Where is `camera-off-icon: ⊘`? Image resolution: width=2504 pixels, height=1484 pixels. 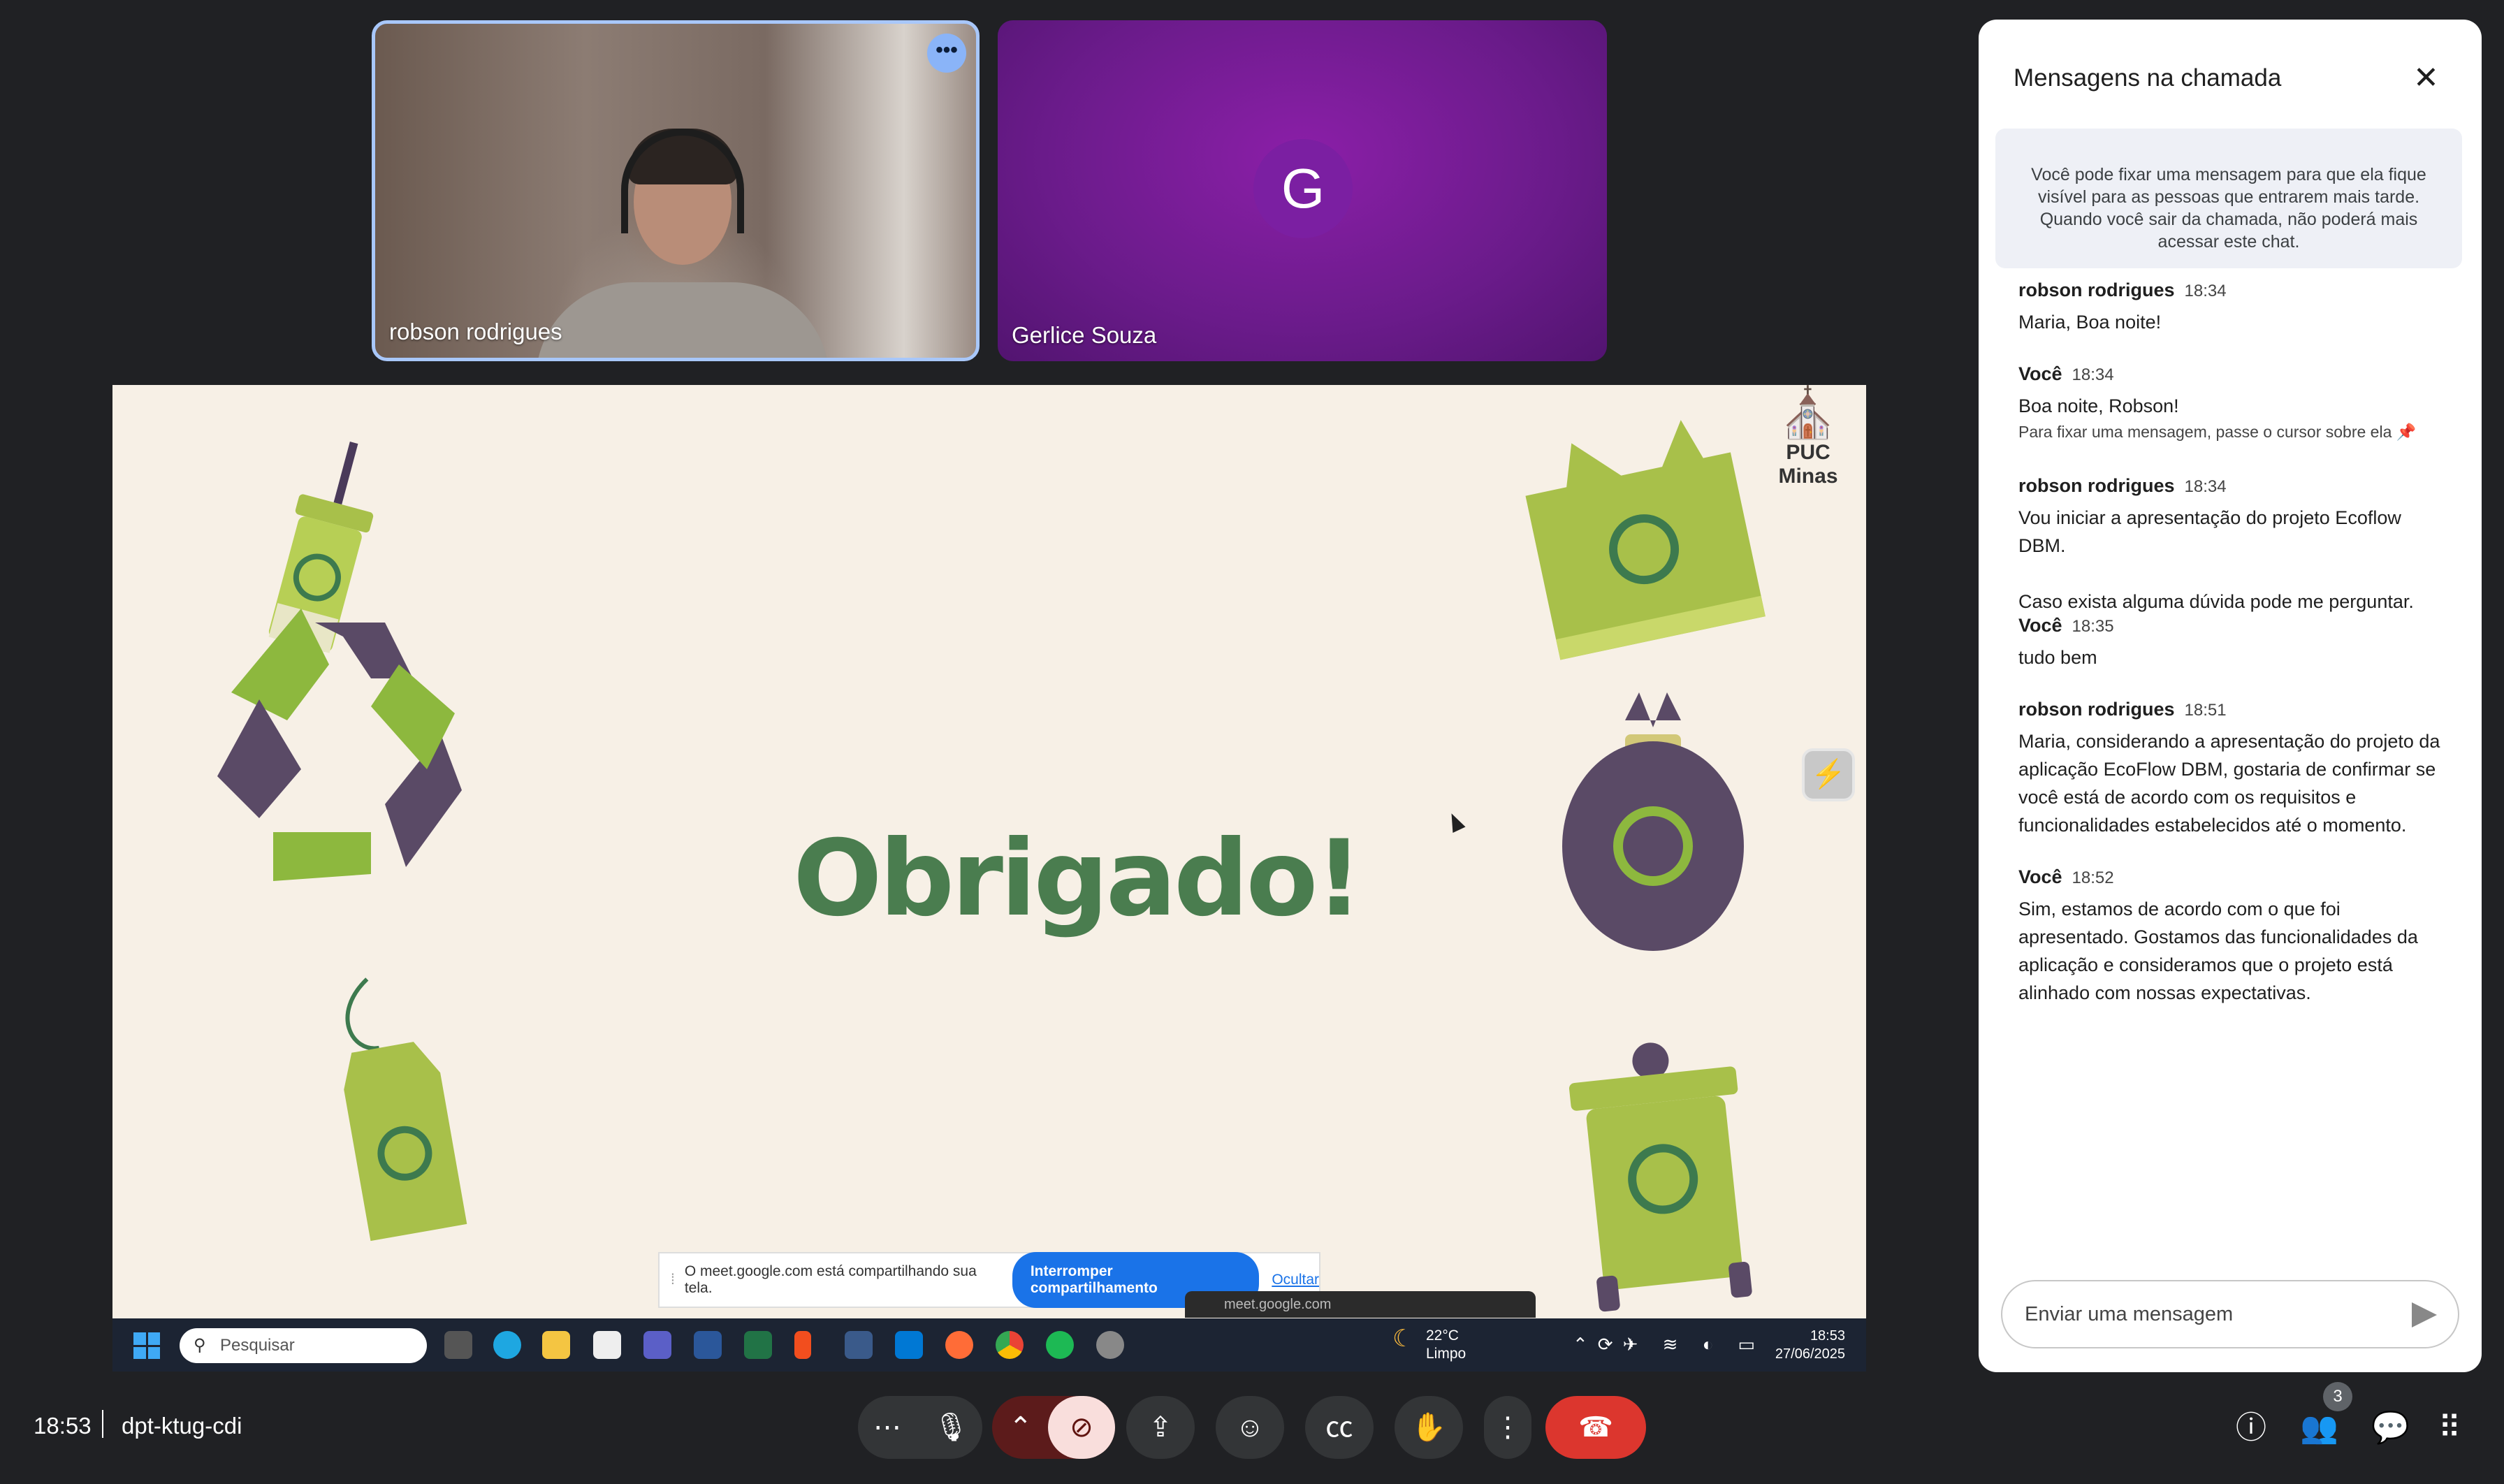 camera-off-icon: ⊘ is located at coordinates (1081, 1427).